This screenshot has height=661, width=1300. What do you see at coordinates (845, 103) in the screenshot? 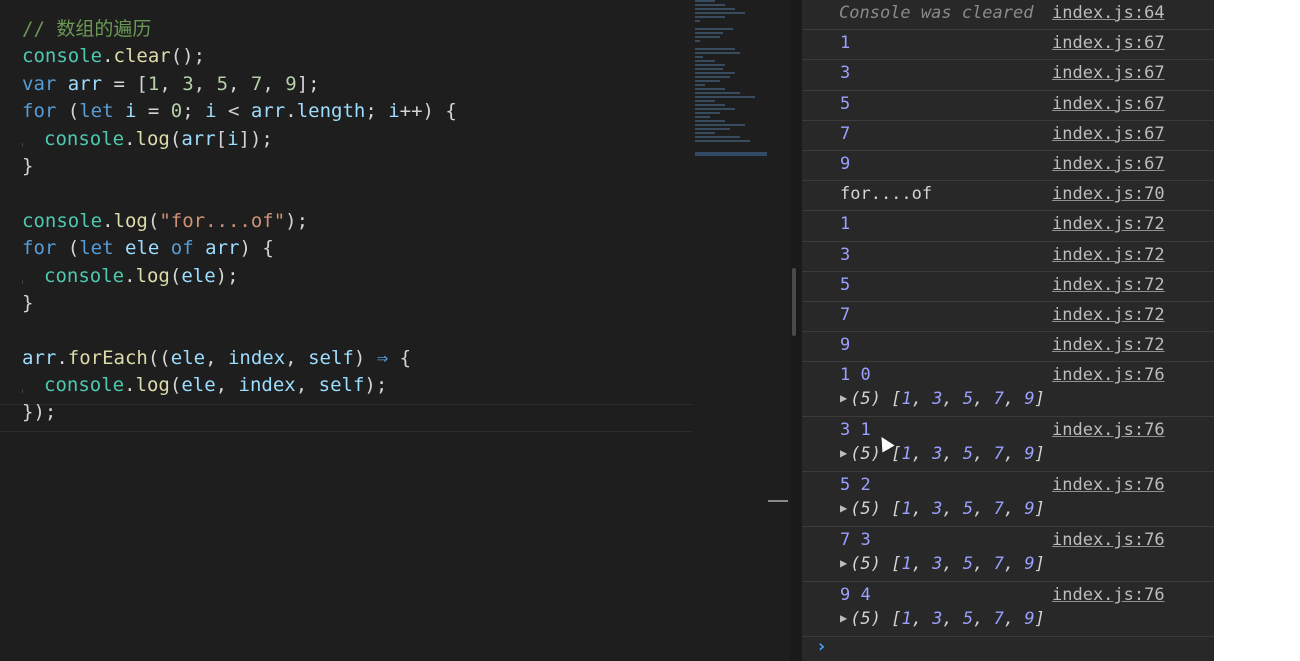
I see `console-message-text: 5` at bounding box center [845, 103].